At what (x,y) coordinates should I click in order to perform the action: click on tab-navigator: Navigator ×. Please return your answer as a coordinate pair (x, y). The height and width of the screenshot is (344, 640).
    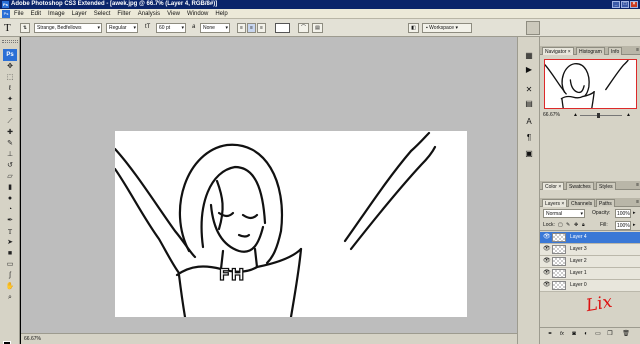
    Looking at the image, I should click on (558, 51).